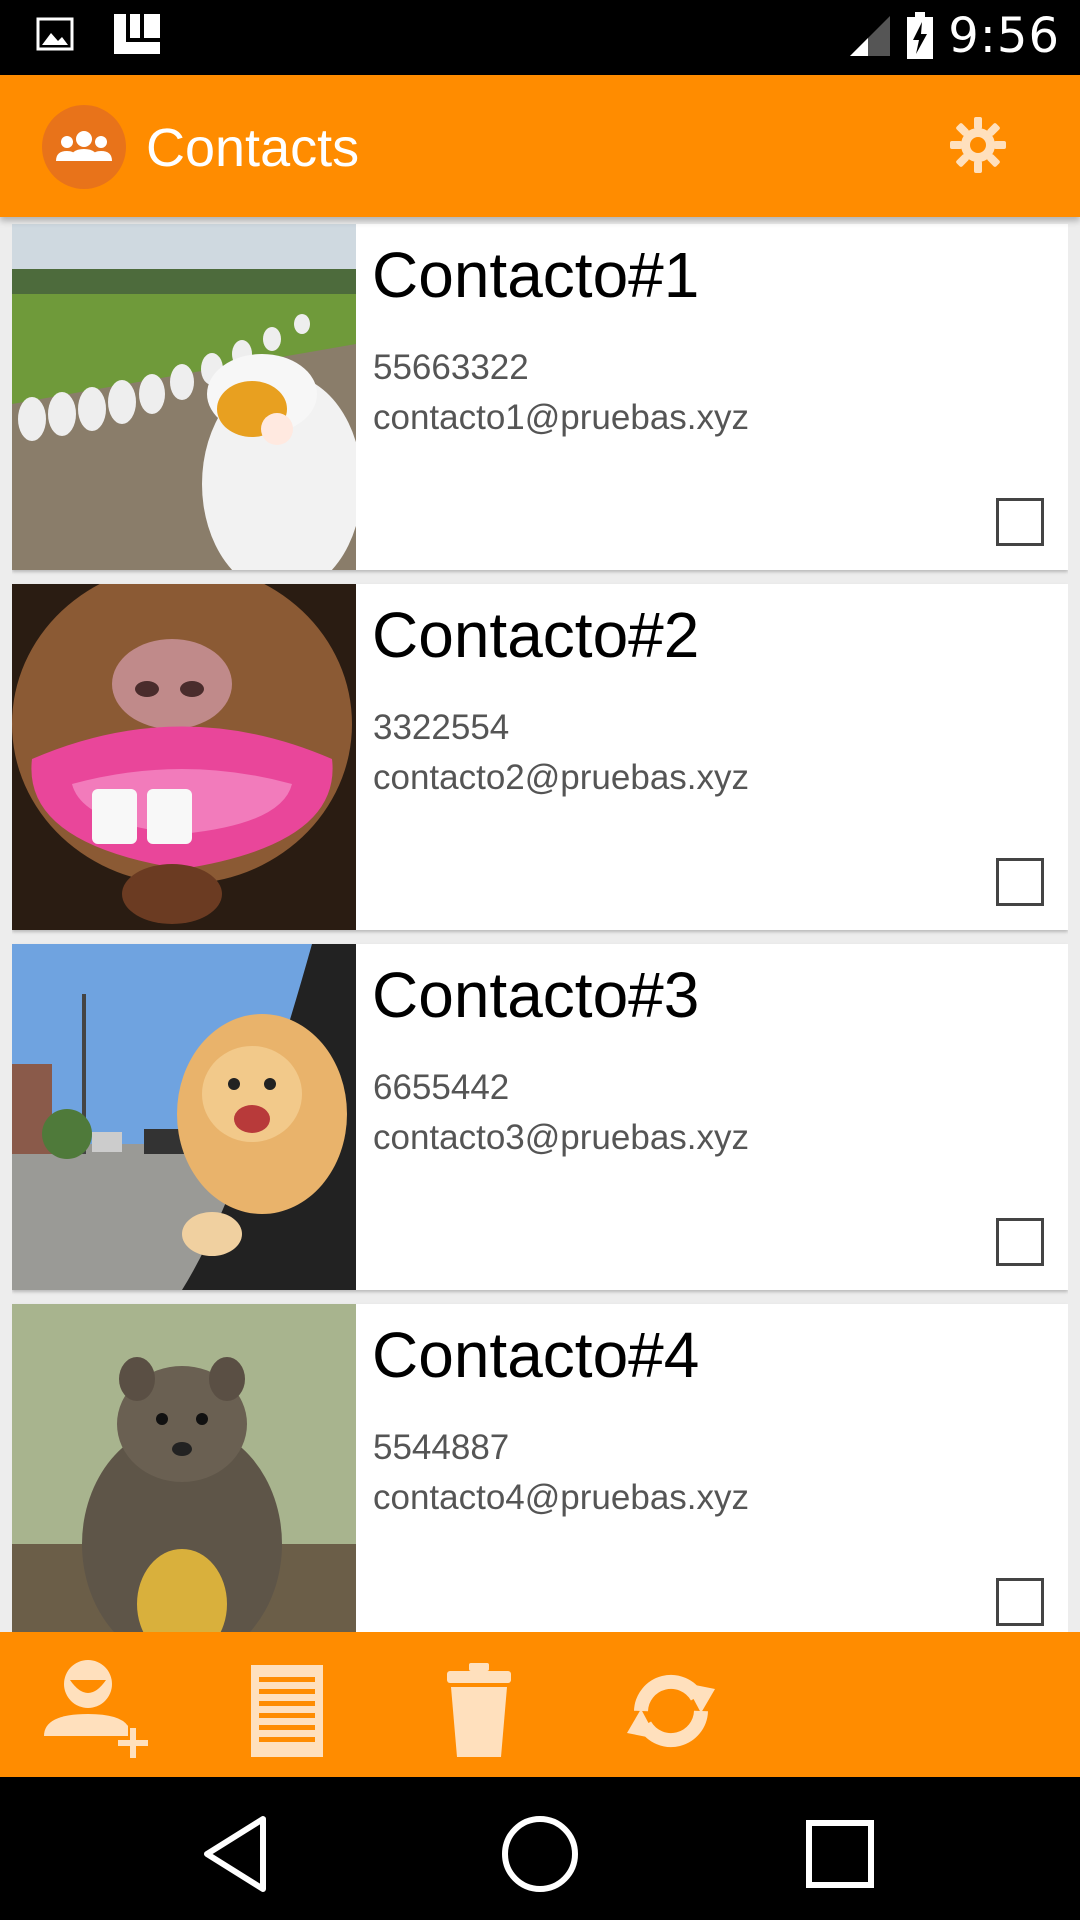 This screenshot has width=1080, height=1920. I want to click on list-button, so click(287, 1711).